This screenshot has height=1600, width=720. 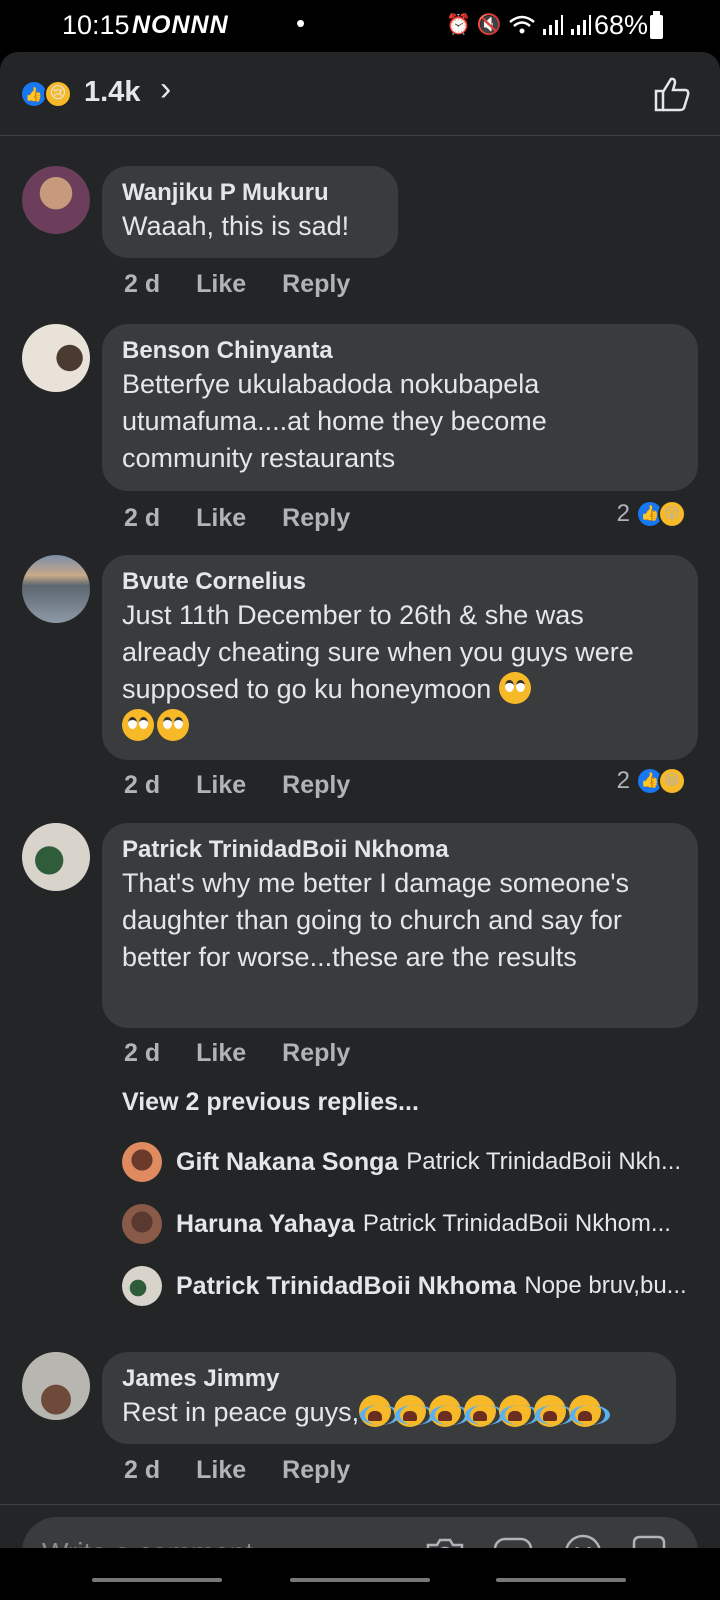 I want to click on comment-author: James Jimmy, so click(x=389, y=1379).